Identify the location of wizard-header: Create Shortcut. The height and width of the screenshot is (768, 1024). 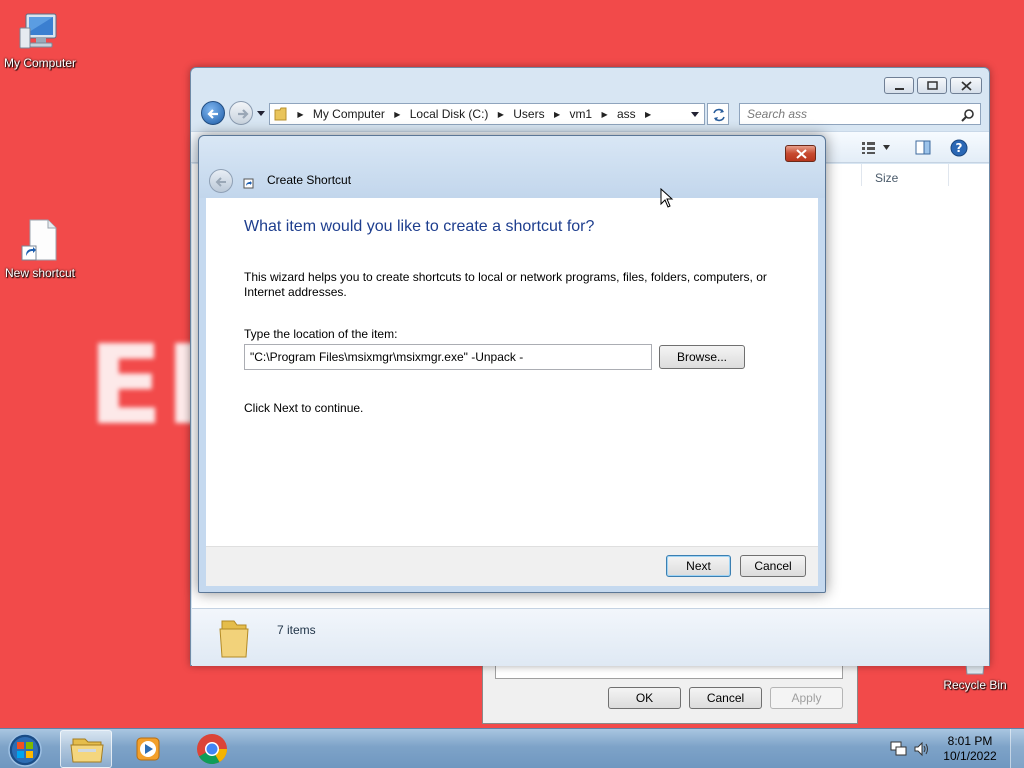
(512, 167).